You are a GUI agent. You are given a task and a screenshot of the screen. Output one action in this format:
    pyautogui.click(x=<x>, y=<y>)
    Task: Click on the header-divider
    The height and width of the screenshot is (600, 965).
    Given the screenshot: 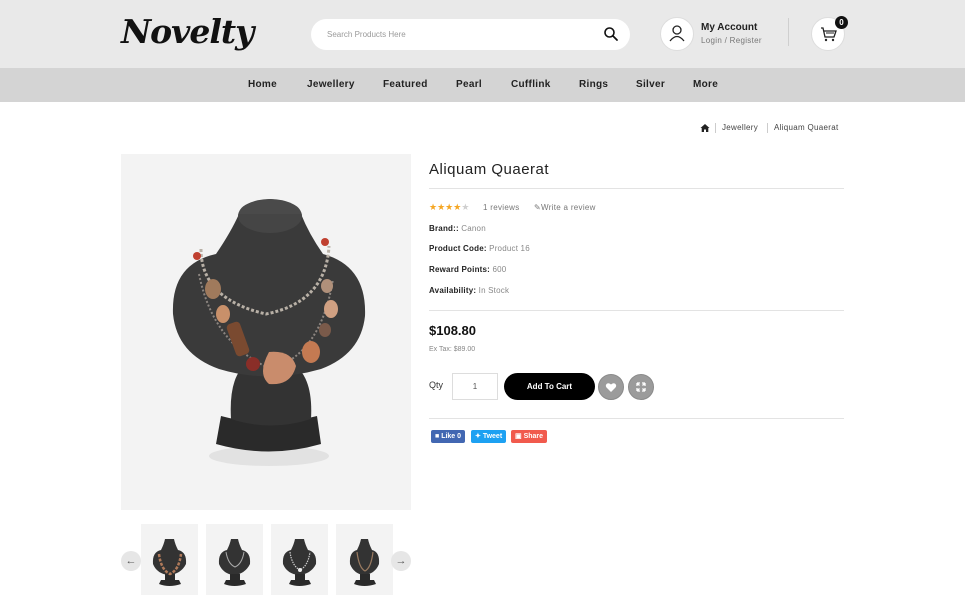 What is the action you would take?
    pyautogui.click(x=788, y=32)
    